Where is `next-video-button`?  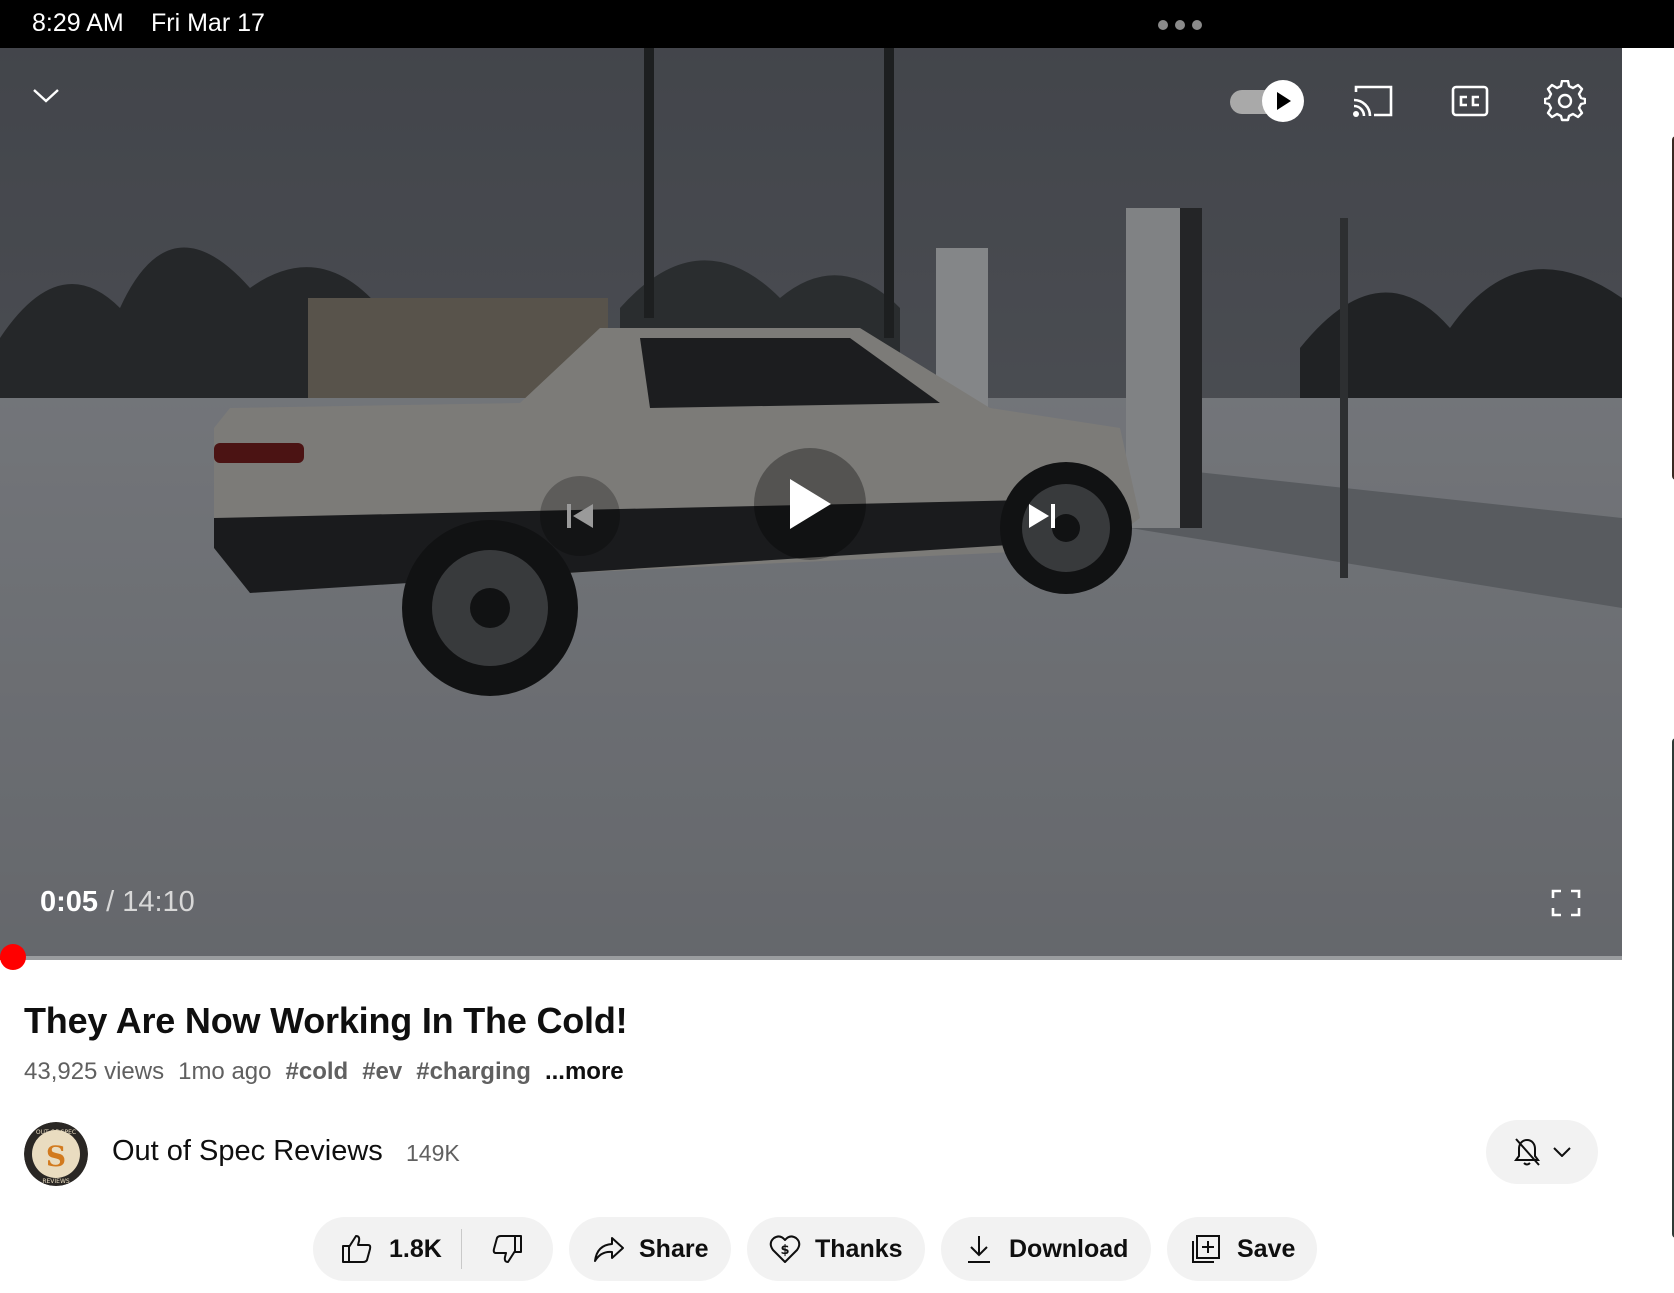
next-video-button is located at coordinates (1042, 516).